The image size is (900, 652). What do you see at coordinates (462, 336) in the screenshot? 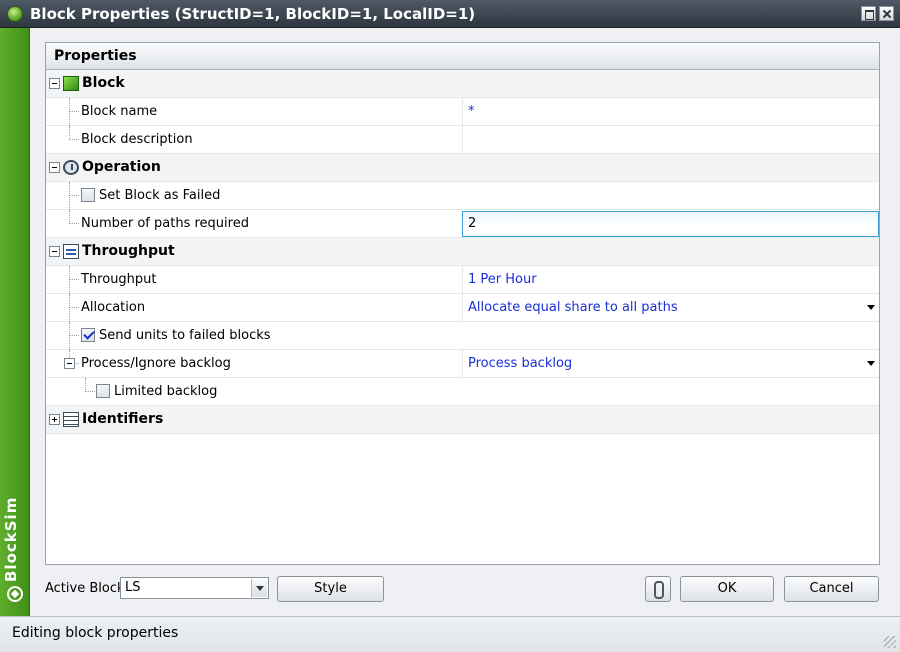
I see `property-send-failed: Send units to failed blocks` at bounding box center [462, 336].